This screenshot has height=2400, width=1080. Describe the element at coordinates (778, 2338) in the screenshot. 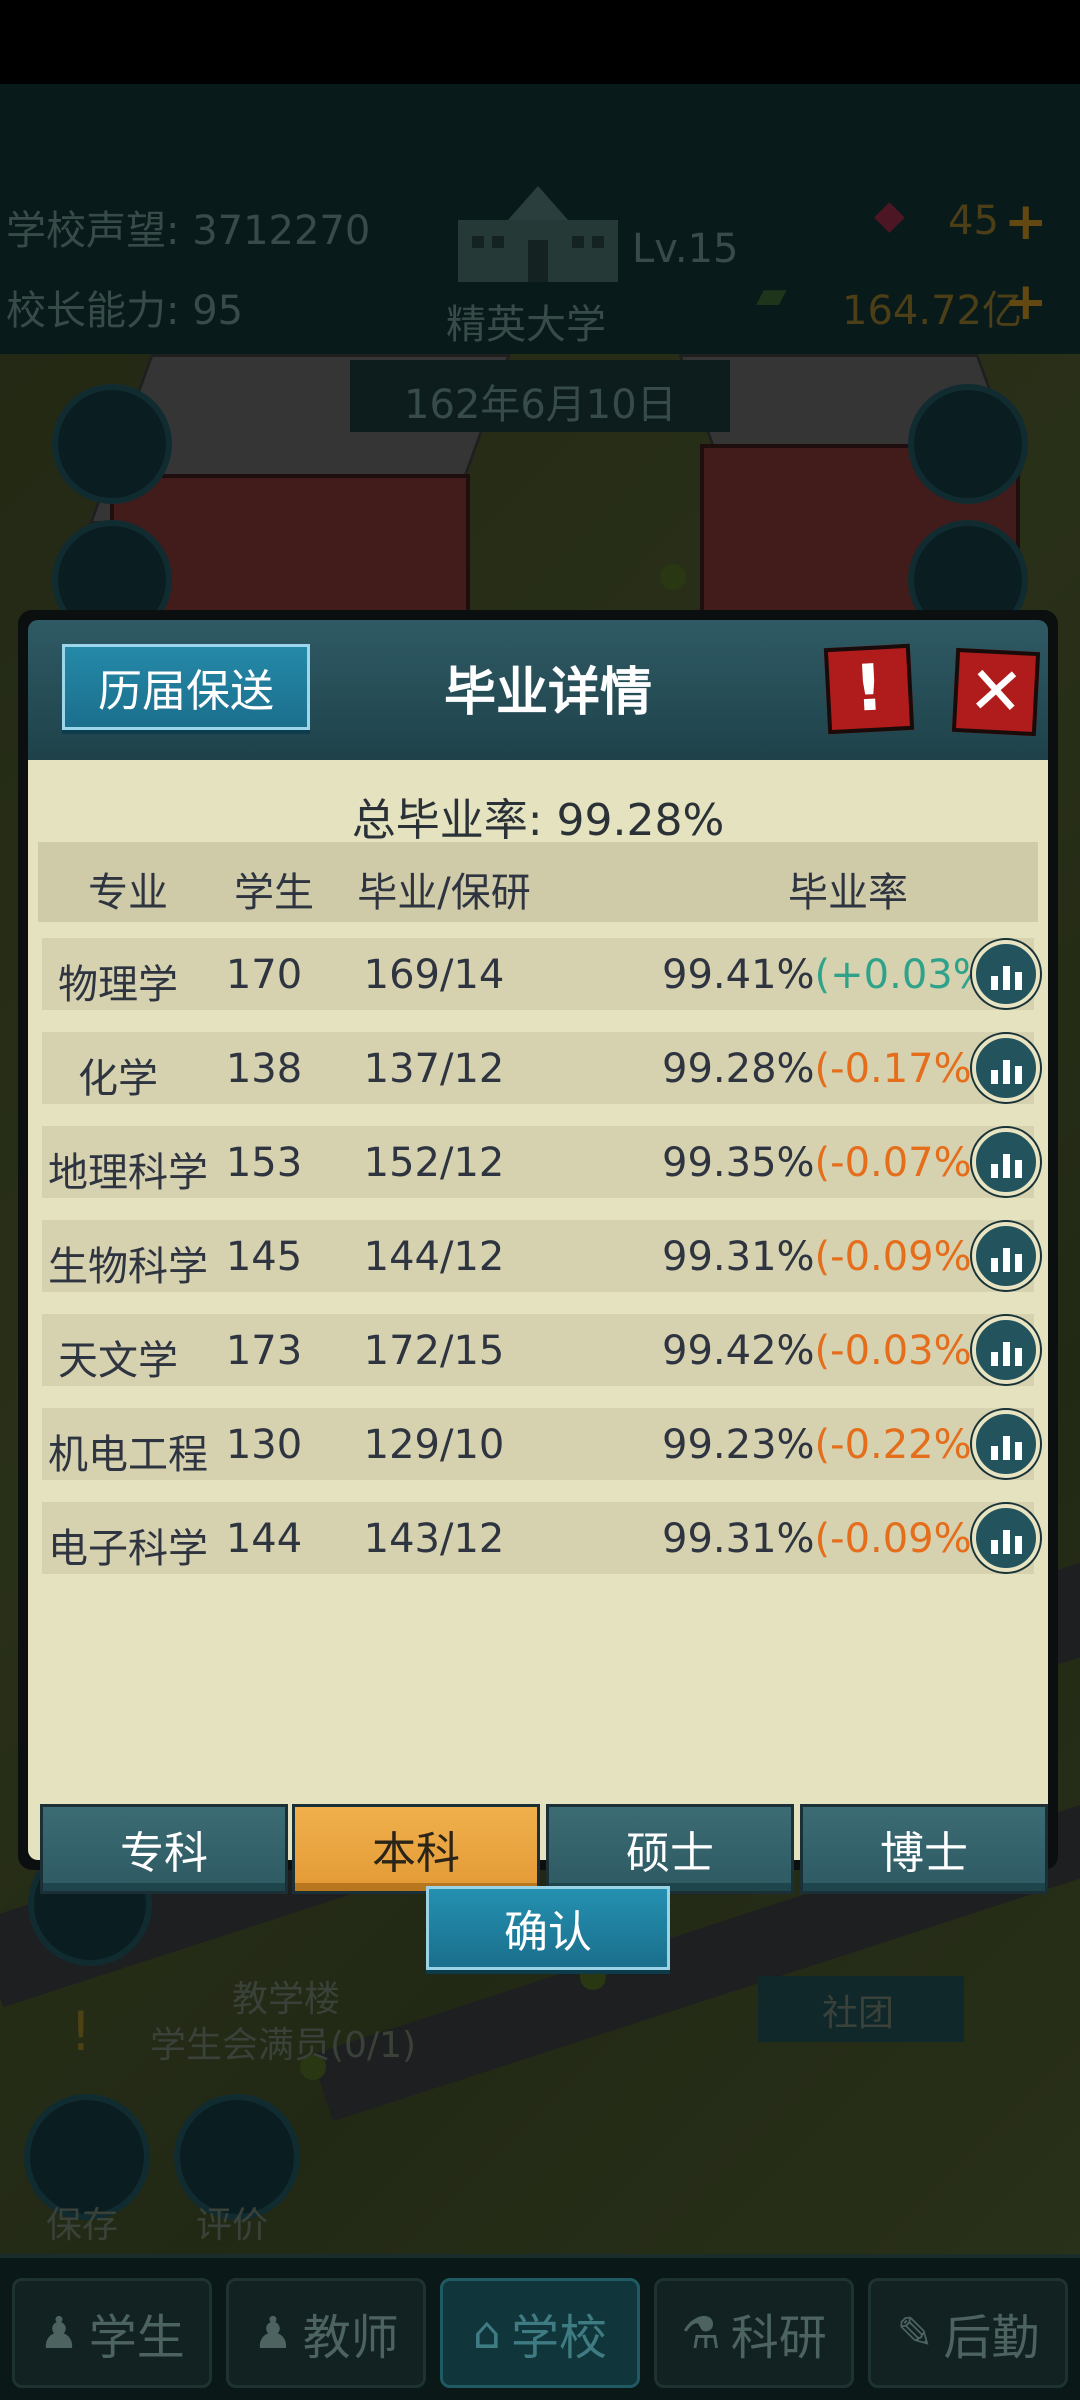

I see `tab-research-label: 科研` at that location.